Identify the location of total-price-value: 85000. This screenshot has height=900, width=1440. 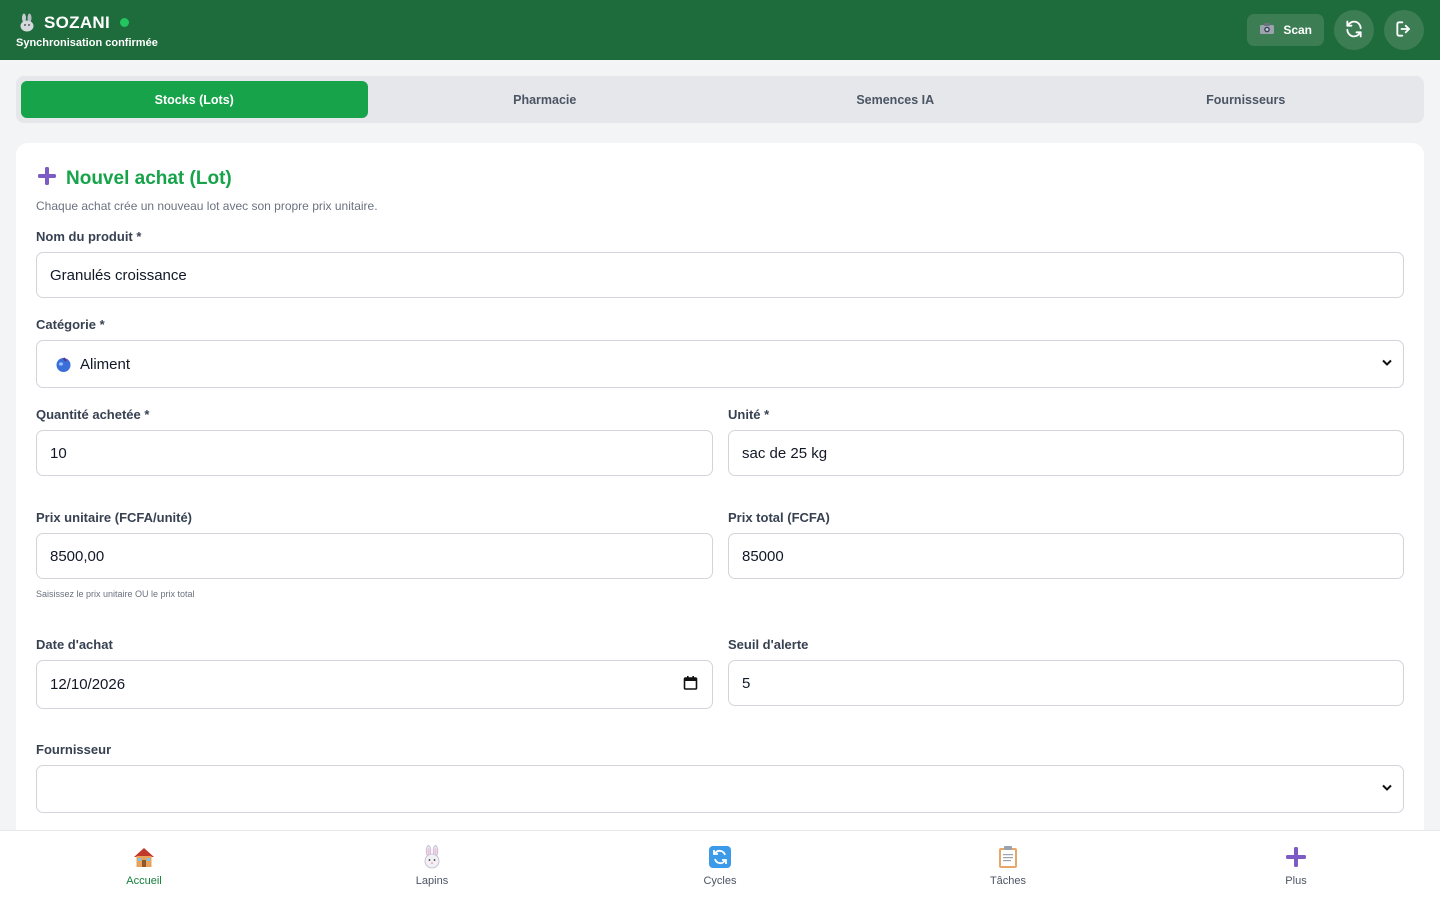
(763, 556).